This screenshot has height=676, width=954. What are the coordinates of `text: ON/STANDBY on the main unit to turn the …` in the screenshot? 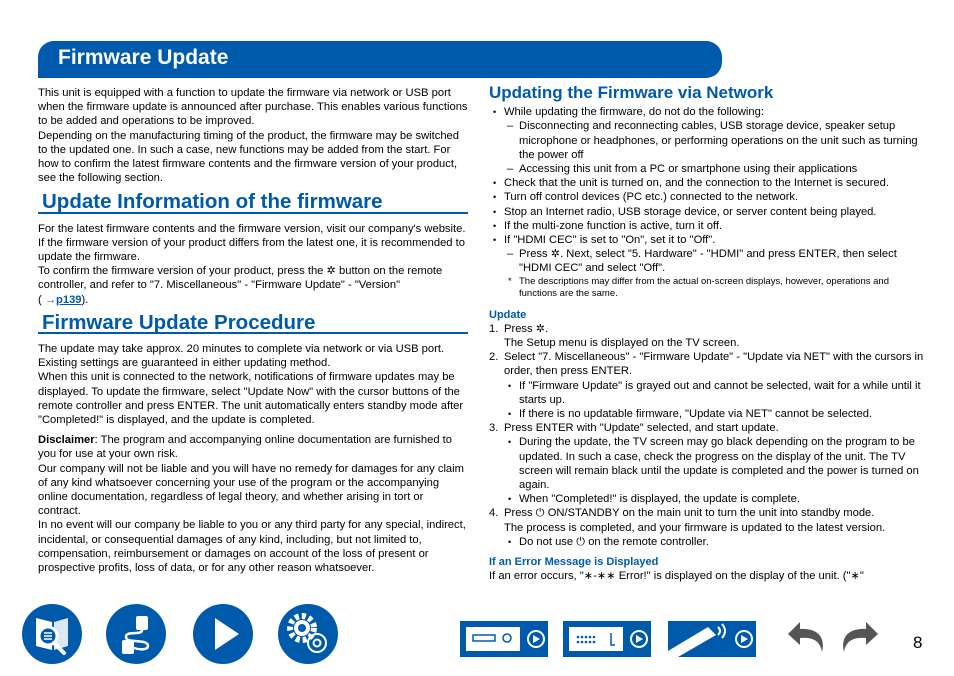 It's located at (711, 513).